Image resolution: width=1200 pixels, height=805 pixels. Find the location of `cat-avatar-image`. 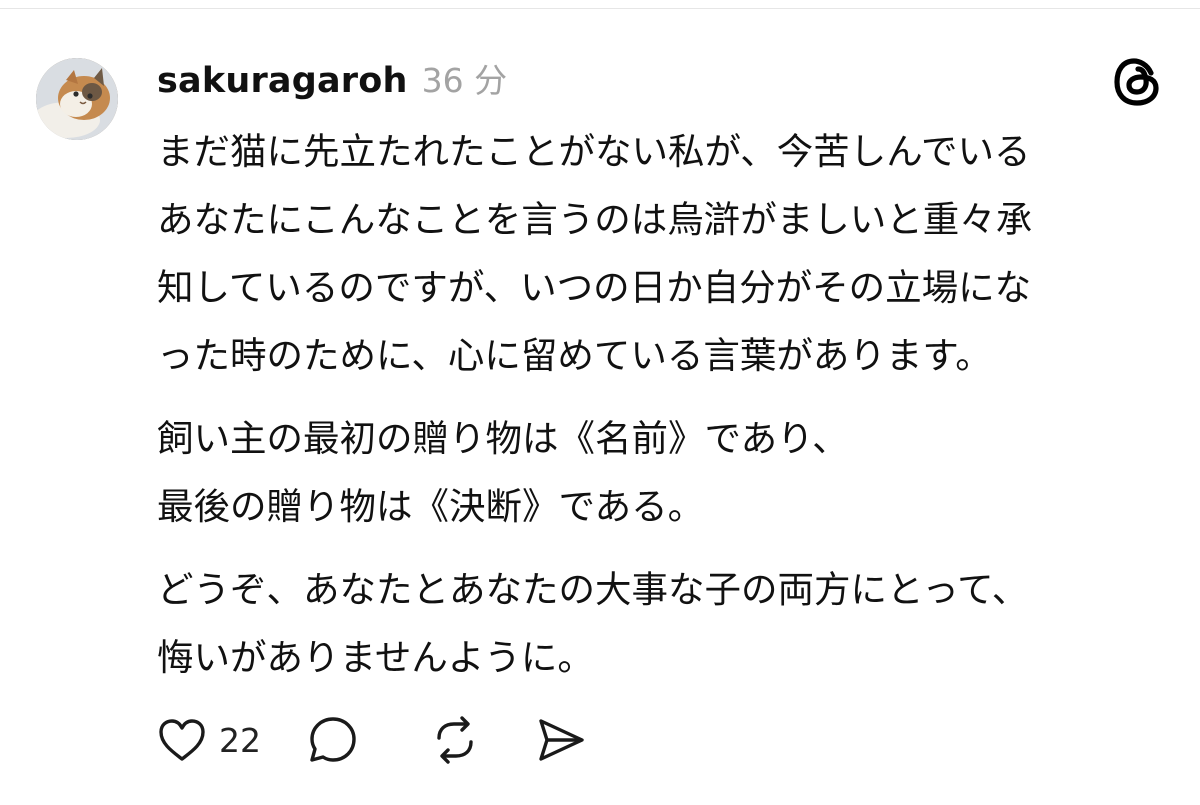

cat-avatar-image is located at coordinates (77, 99).